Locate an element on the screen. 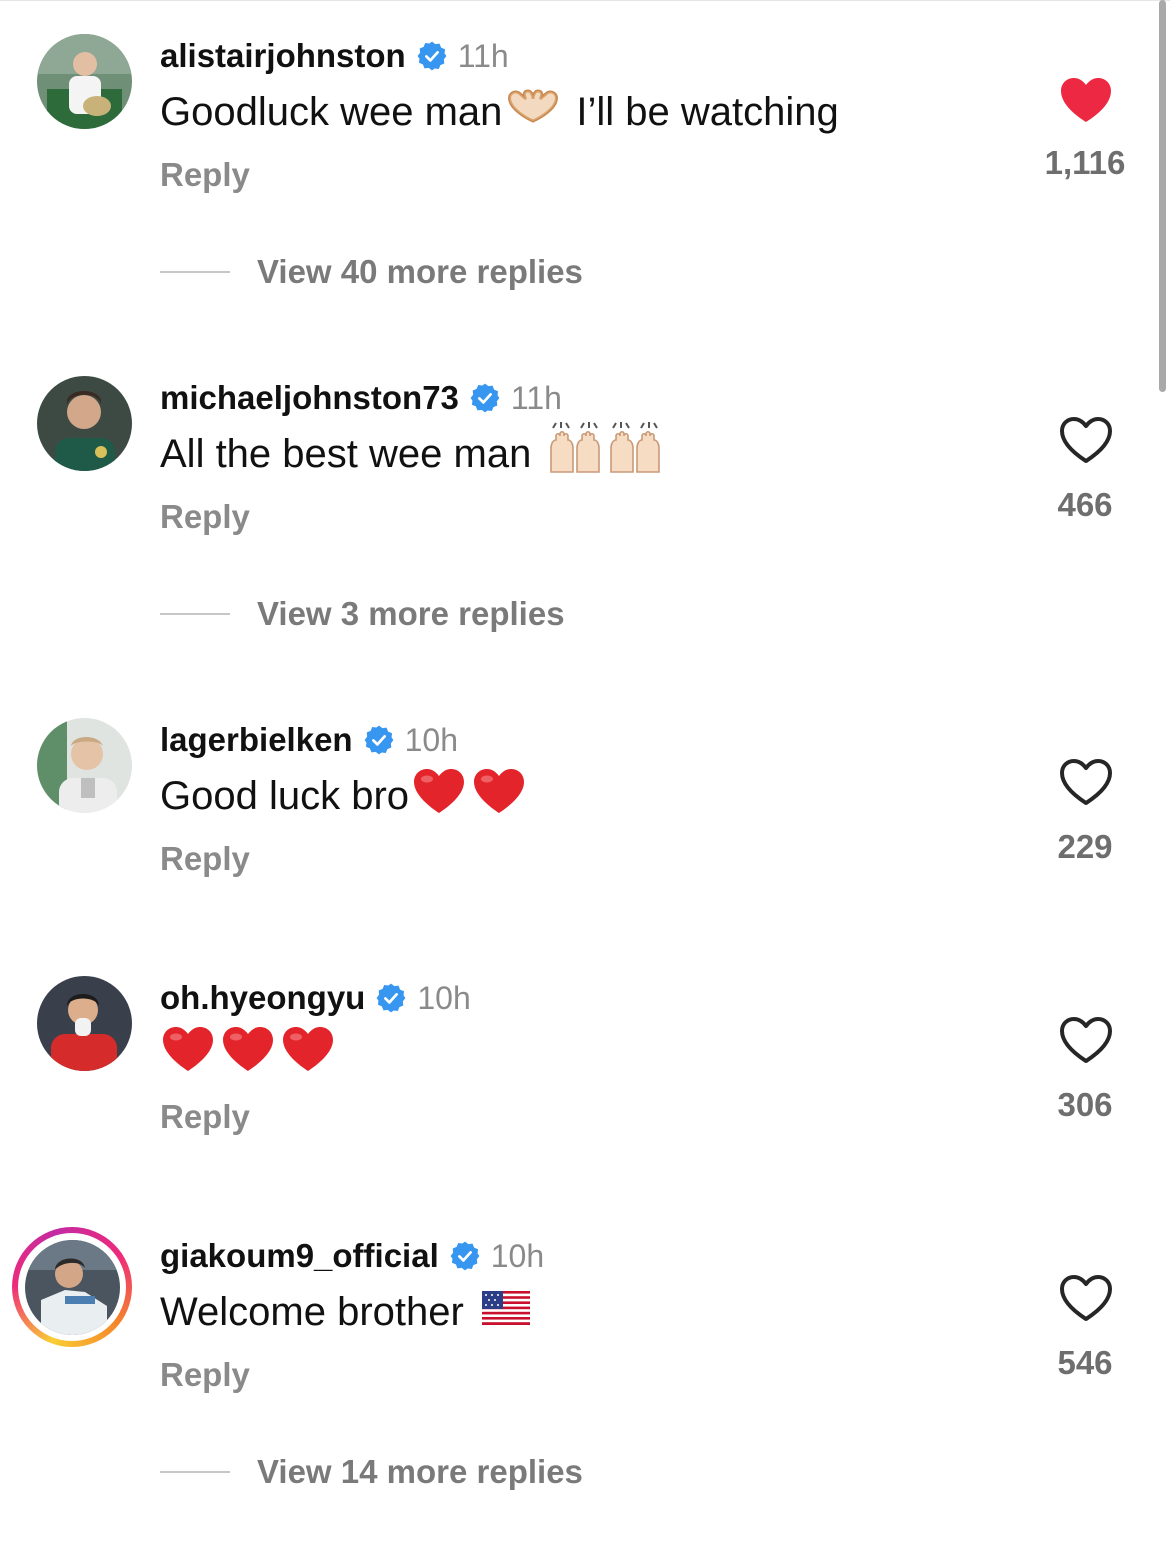  comment-header: alistairjohnston 11h is located at coordinates (334, 56).